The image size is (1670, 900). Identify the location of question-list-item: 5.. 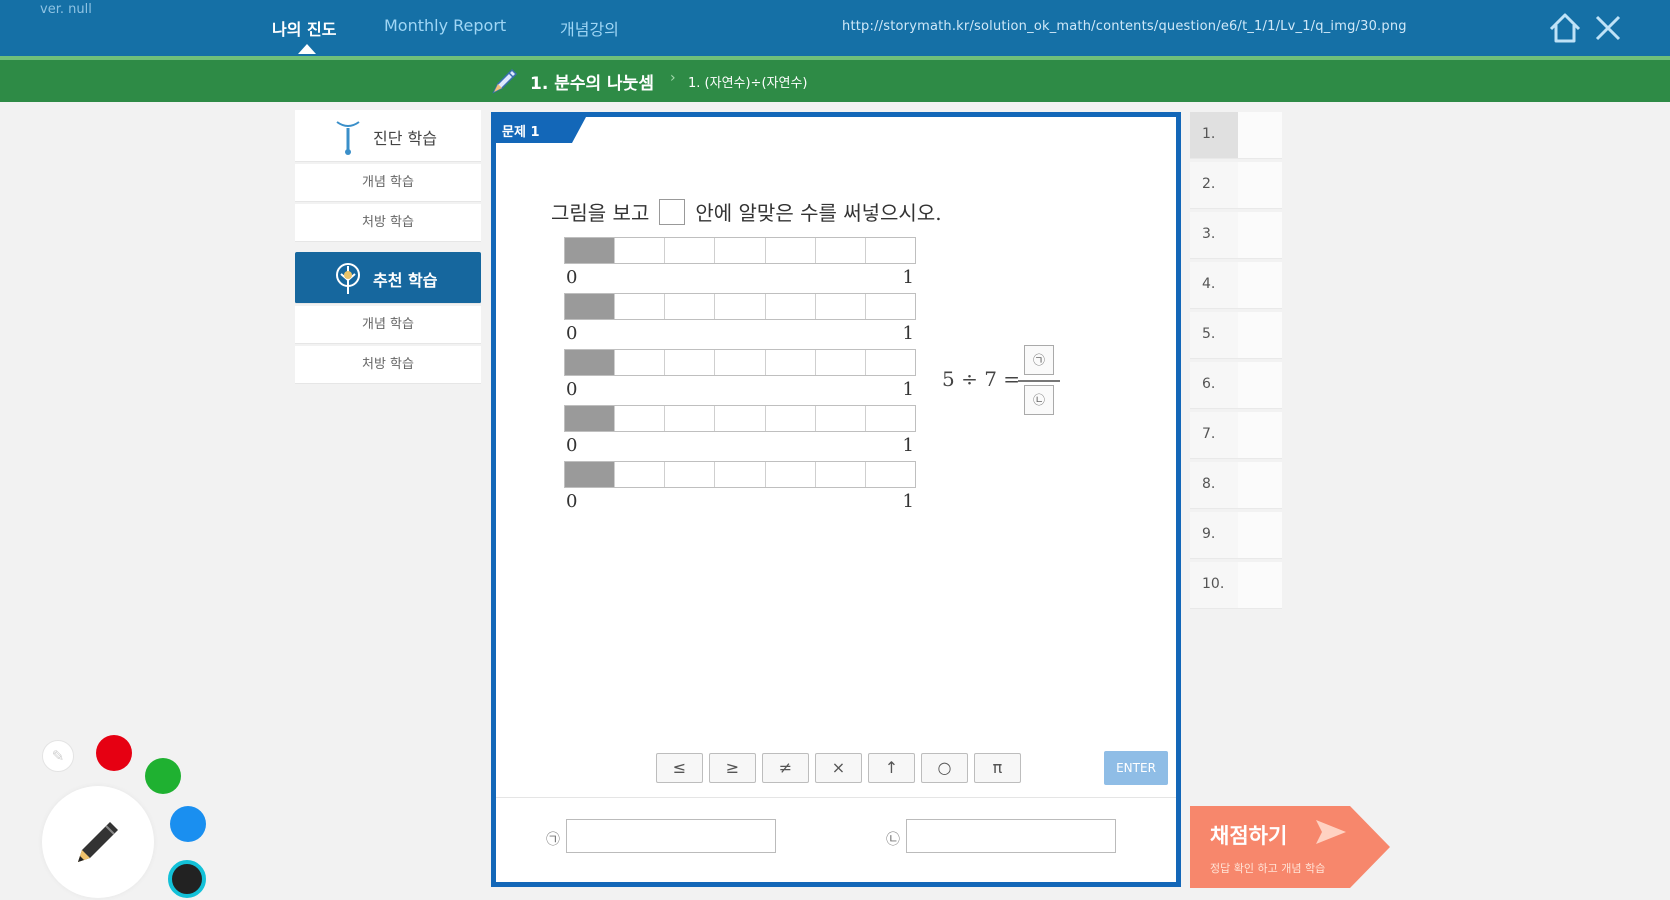
(1236, 335).